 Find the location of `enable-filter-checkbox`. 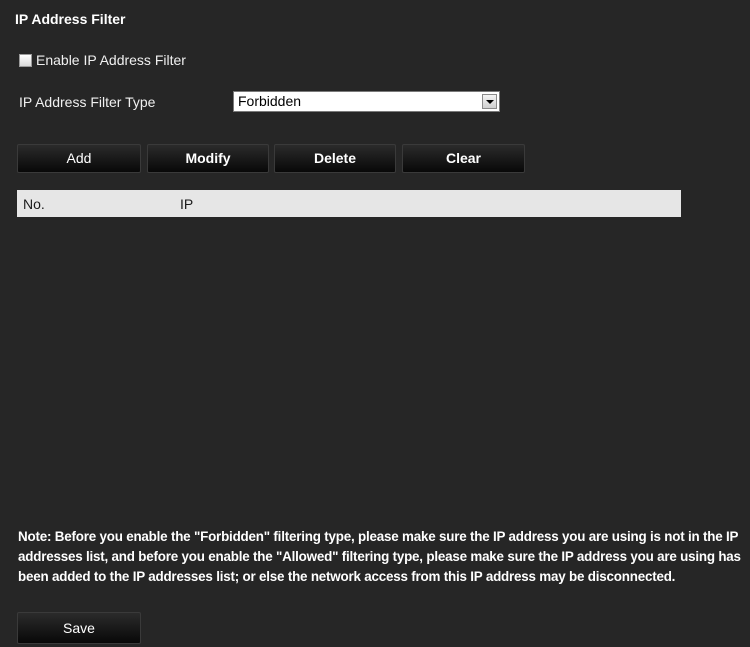

enable-filter-checkbox is located at coordinates (25, 60).